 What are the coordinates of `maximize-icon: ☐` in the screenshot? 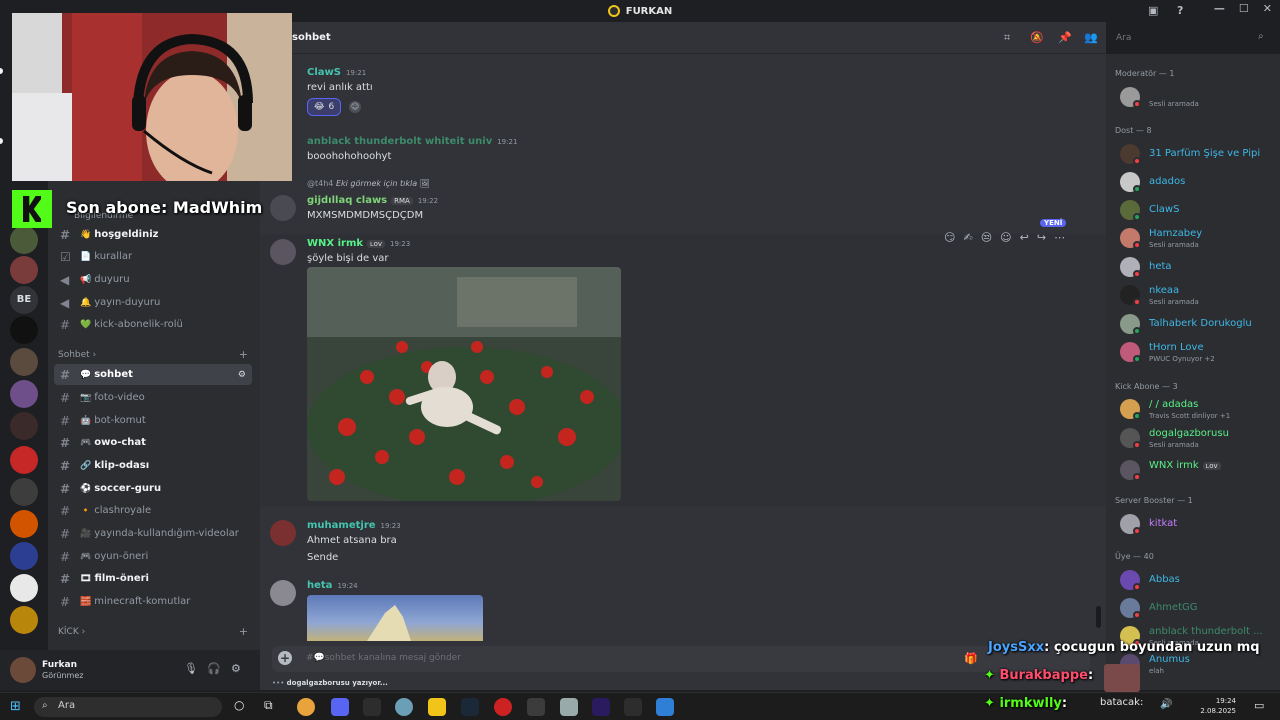 It's located at (1244, 8).